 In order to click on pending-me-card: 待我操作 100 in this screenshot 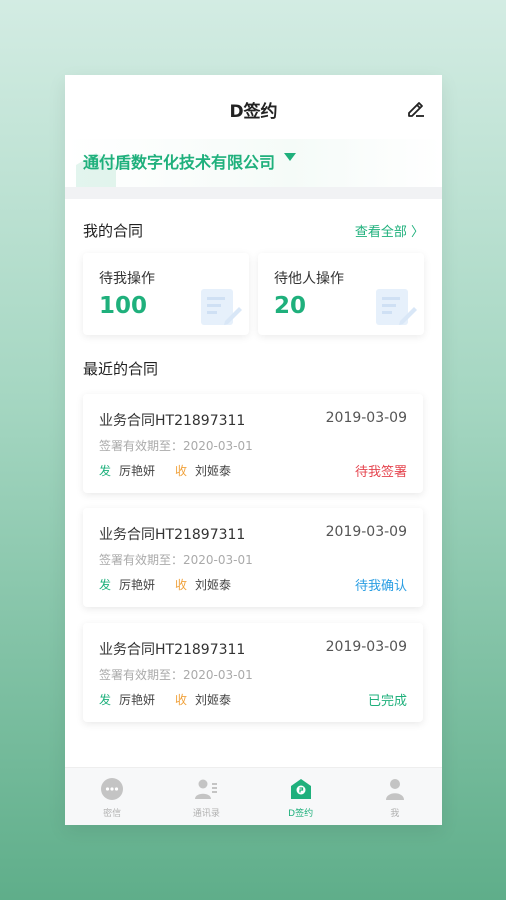, I will do `click(166, 294)`.